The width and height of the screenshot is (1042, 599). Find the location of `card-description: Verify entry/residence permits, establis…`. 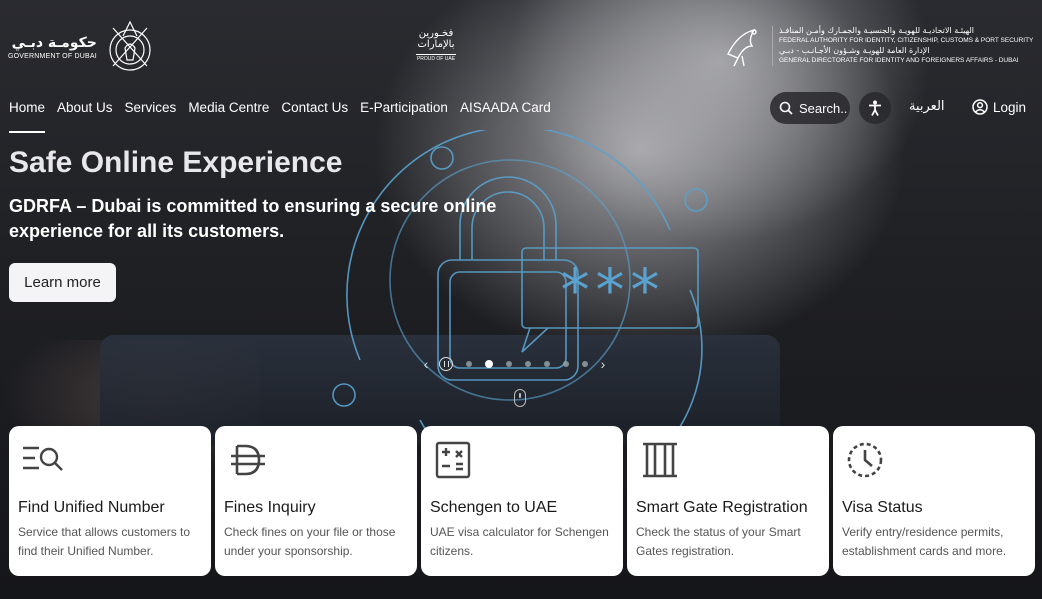

card-description: Verify entry/residence permits, establis… is located at coordinates (924, 541).